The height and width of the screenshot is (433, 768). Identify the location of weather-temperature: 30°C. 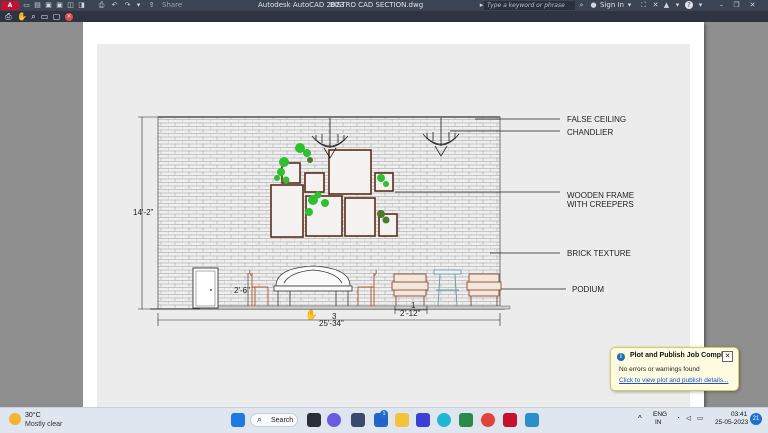
(33, 415).